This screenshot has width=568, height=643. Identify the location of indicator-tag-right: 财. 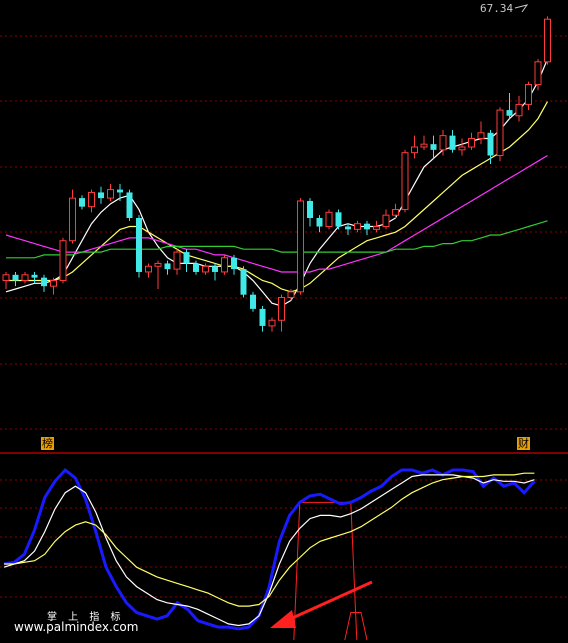
(523, 443).